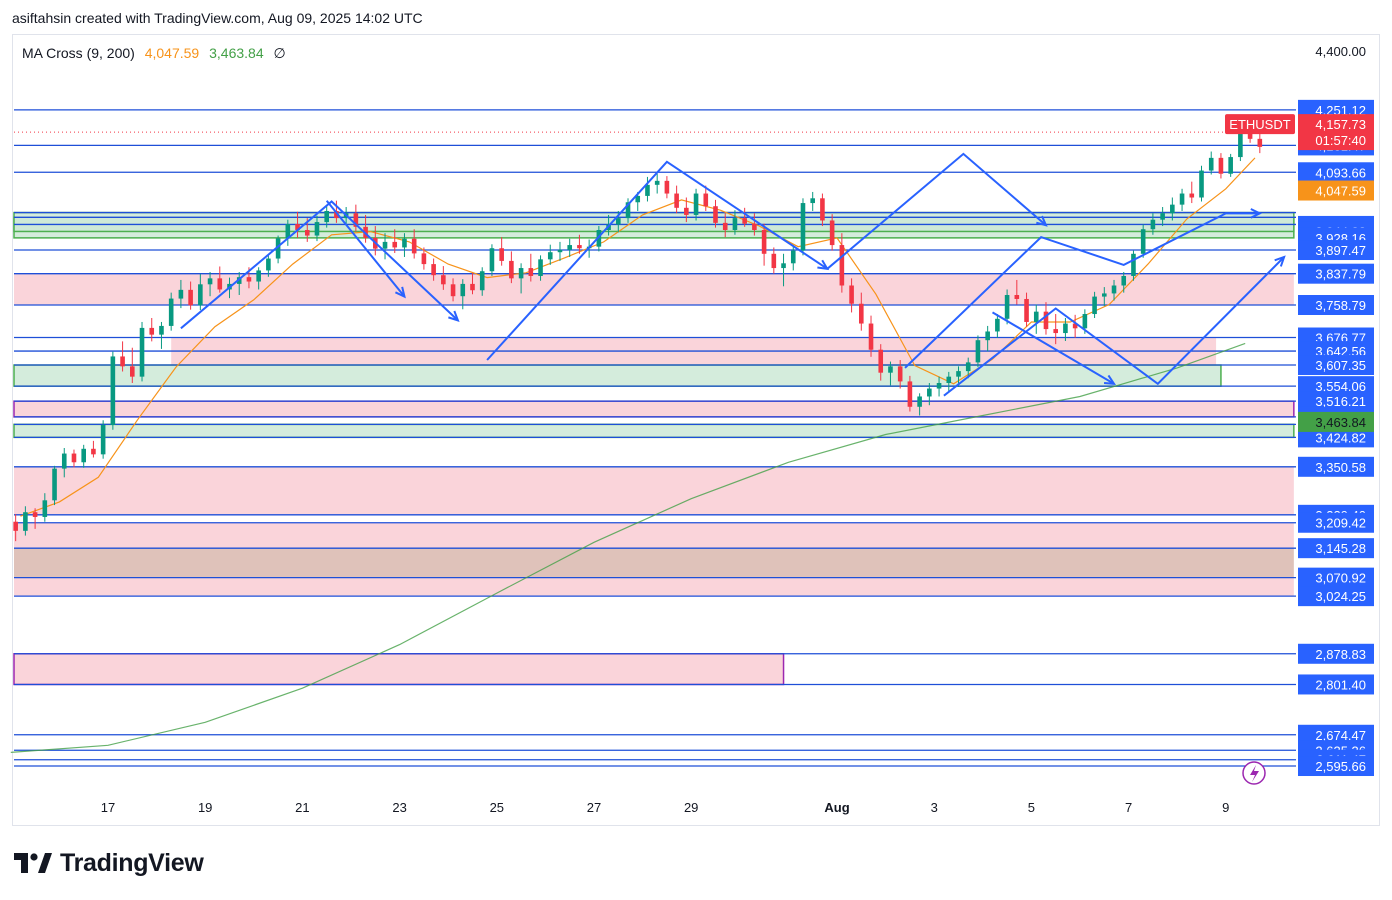 This screenshot has width=1392, height=900. What do you see at coordinates (1340, 548) in the screenshot?
I see `price-level-label: 3,145.28` at bounding box center [1340, 548].